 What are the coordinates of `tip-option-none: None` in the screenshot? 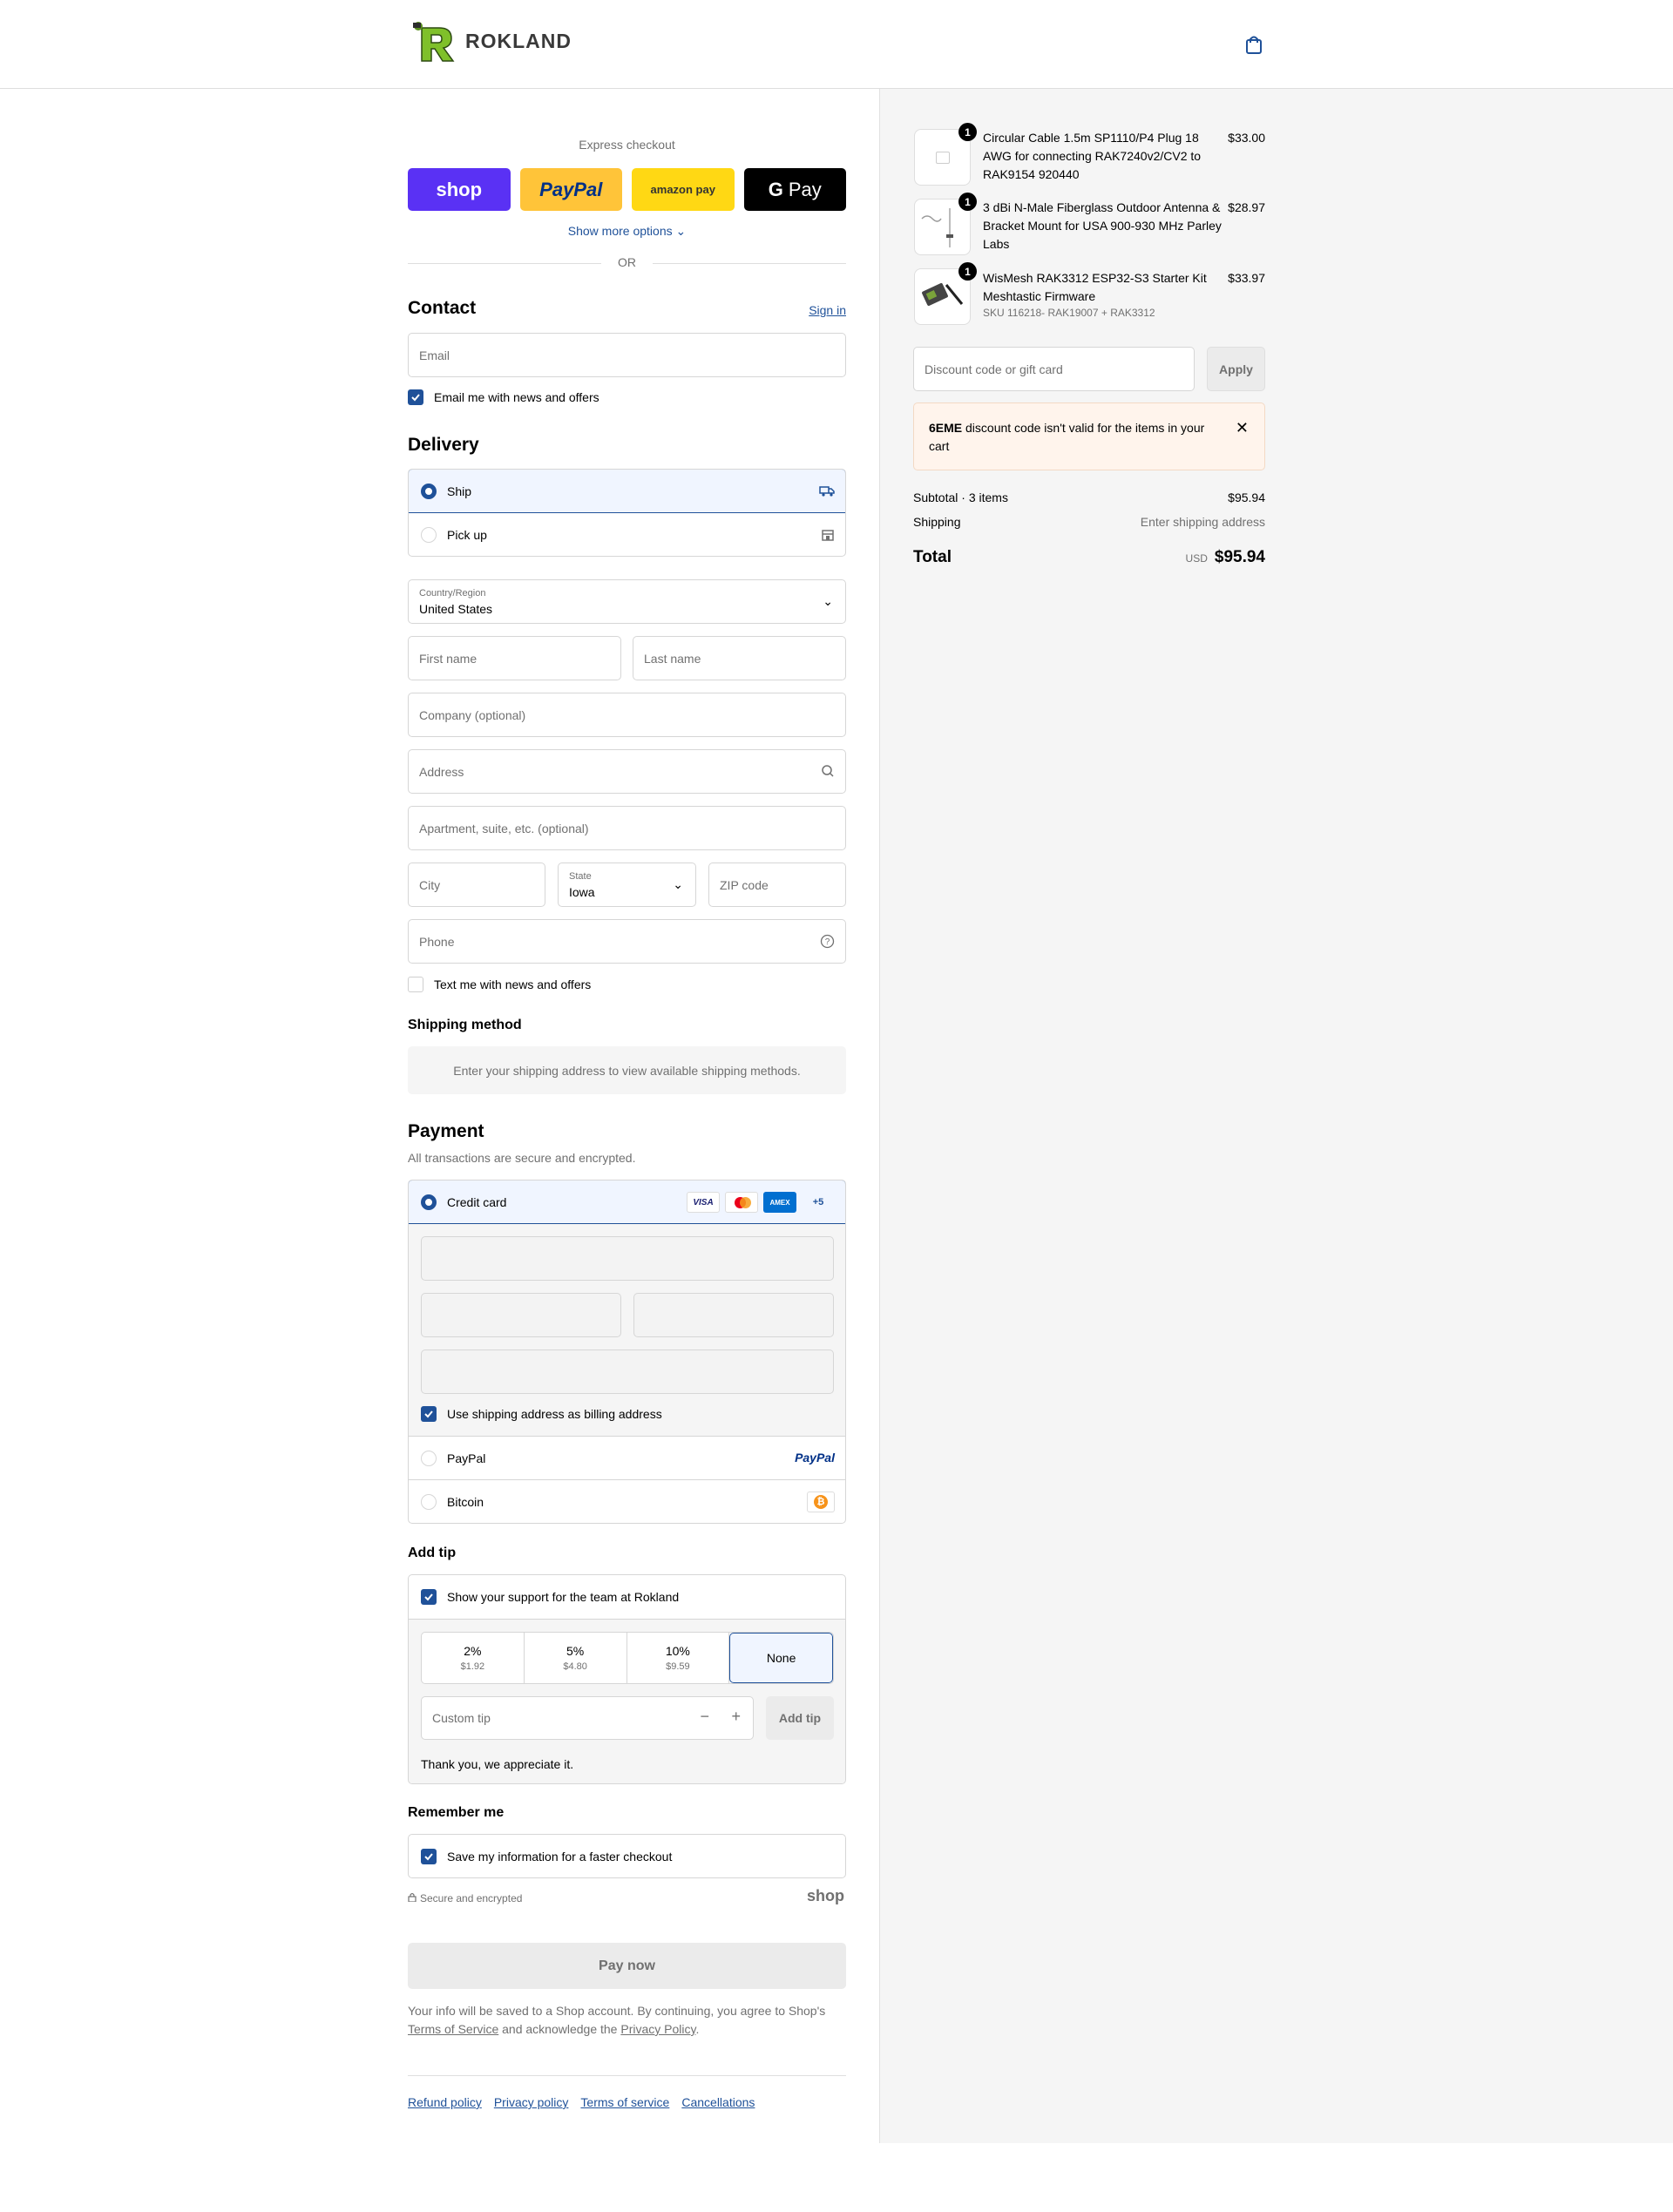 It's located at (781, 1658).